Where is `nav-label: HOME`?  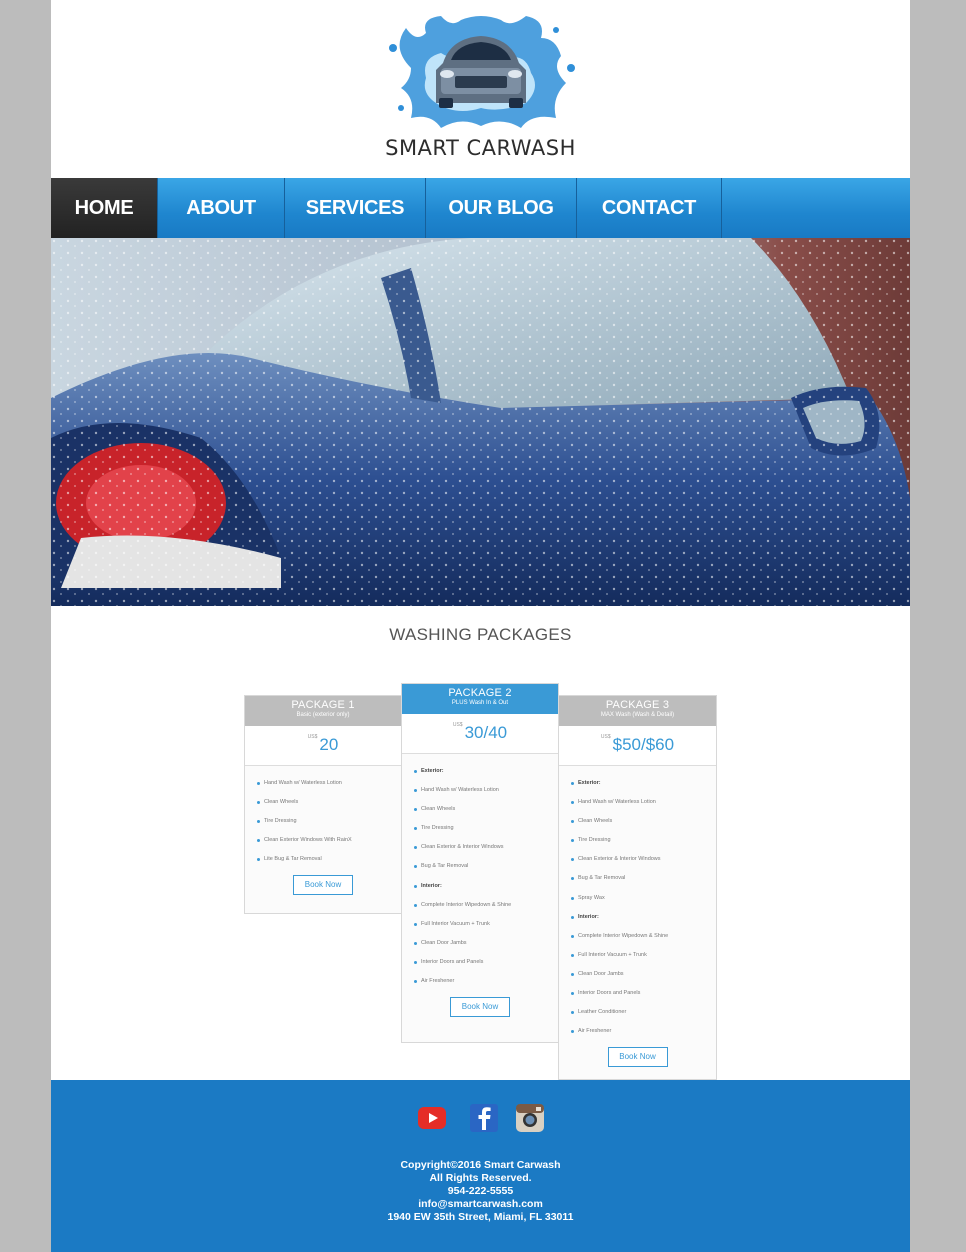
nav-label: HOME is located at coordinates (104, 207).